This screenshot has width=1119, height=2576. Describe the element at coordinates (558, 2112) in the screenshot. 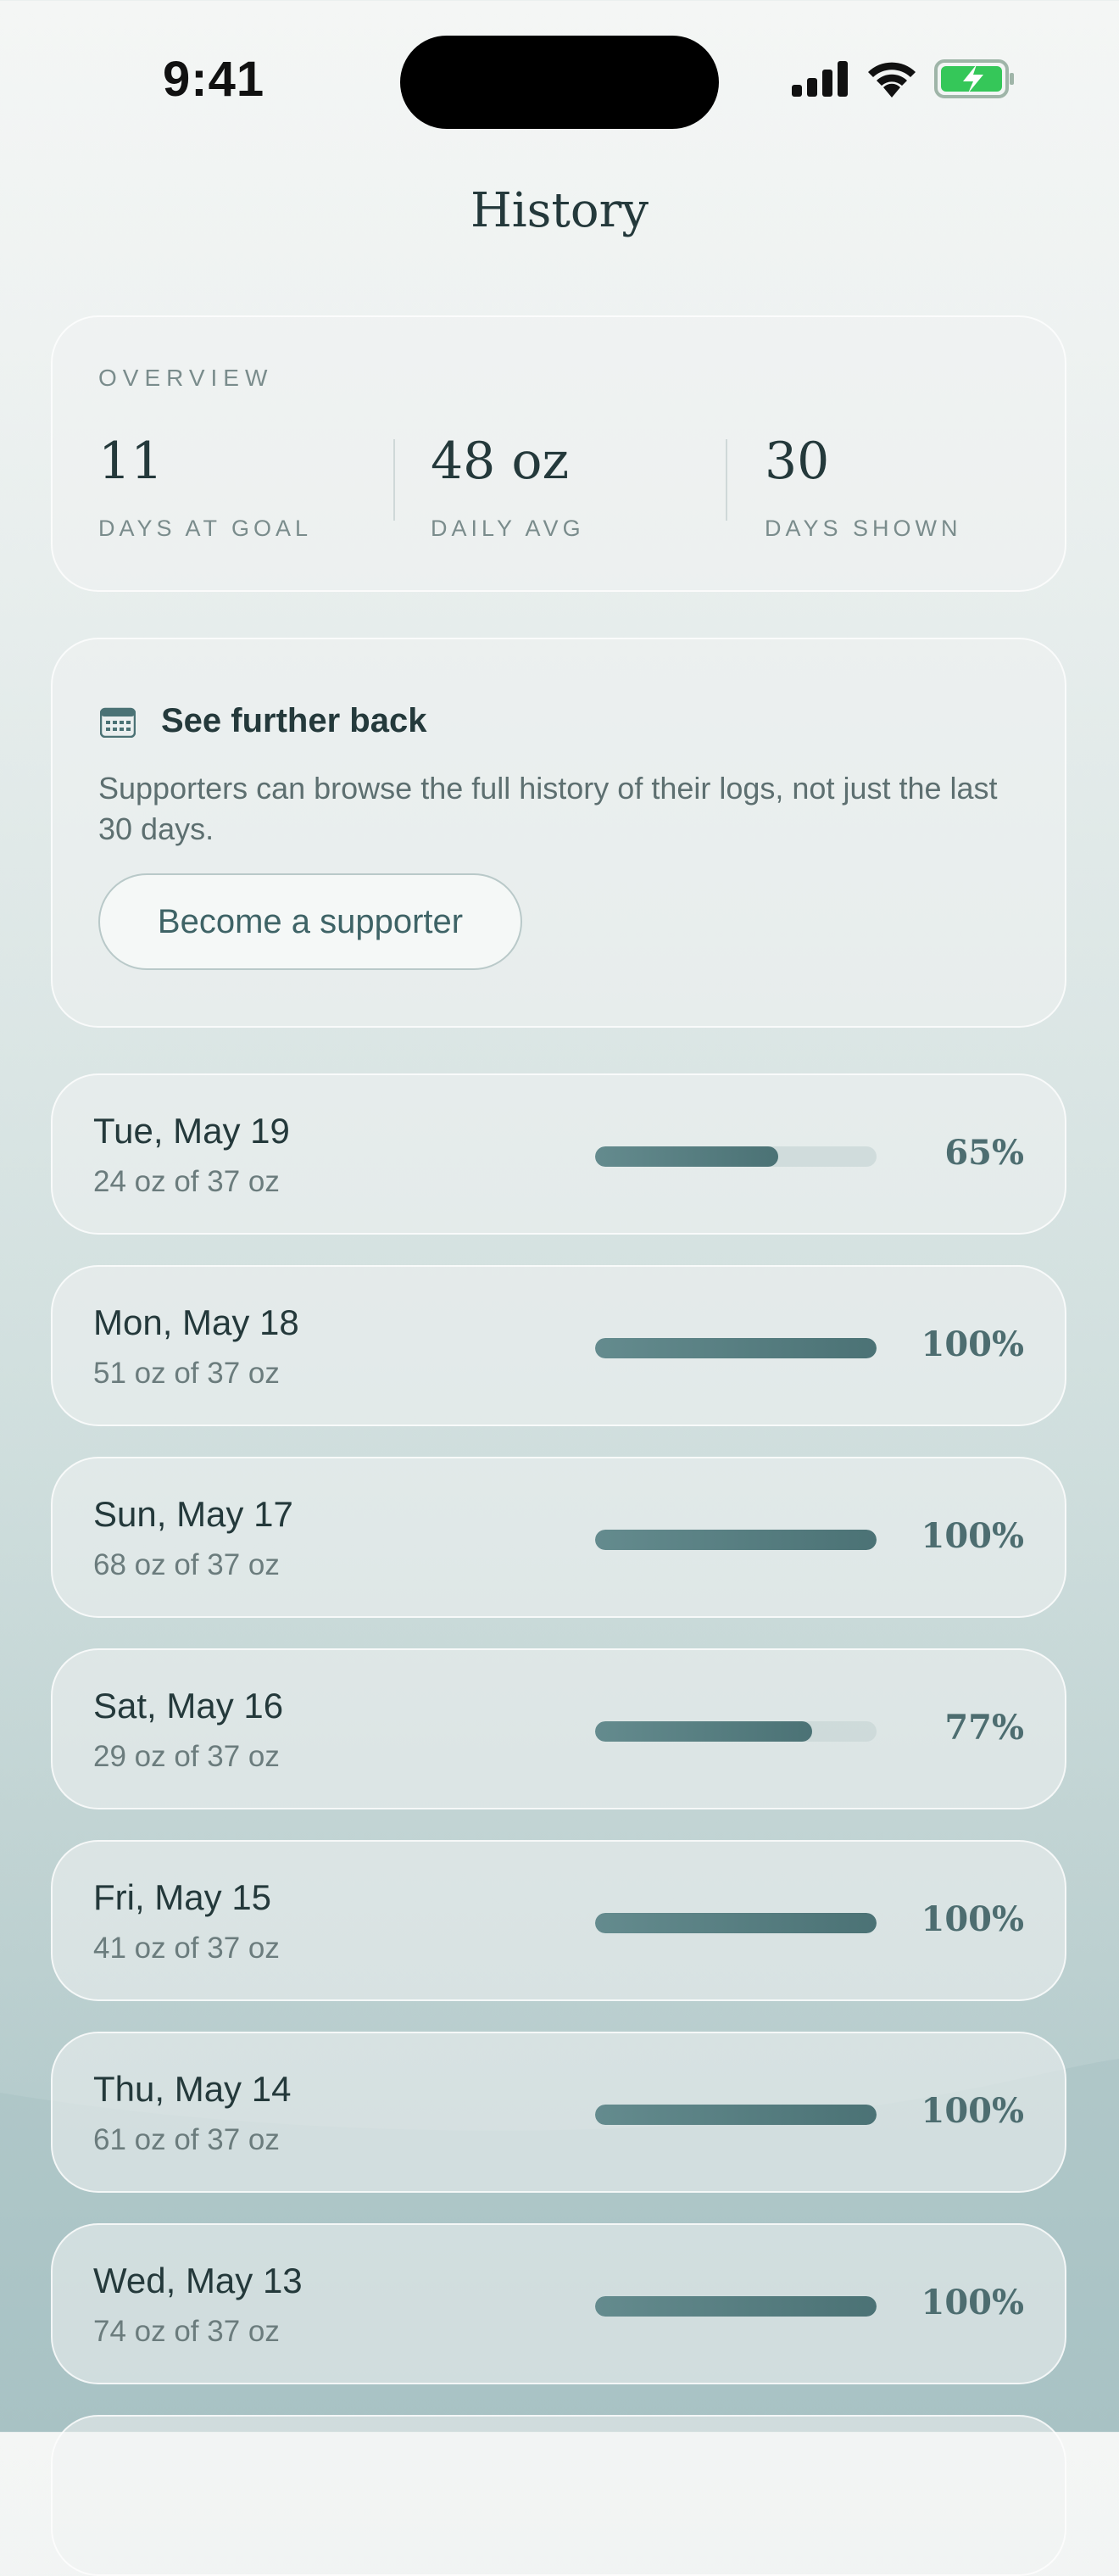

I see `history-day-row: Thu, May 14 61 oz of 37 oz 100%` at that location.